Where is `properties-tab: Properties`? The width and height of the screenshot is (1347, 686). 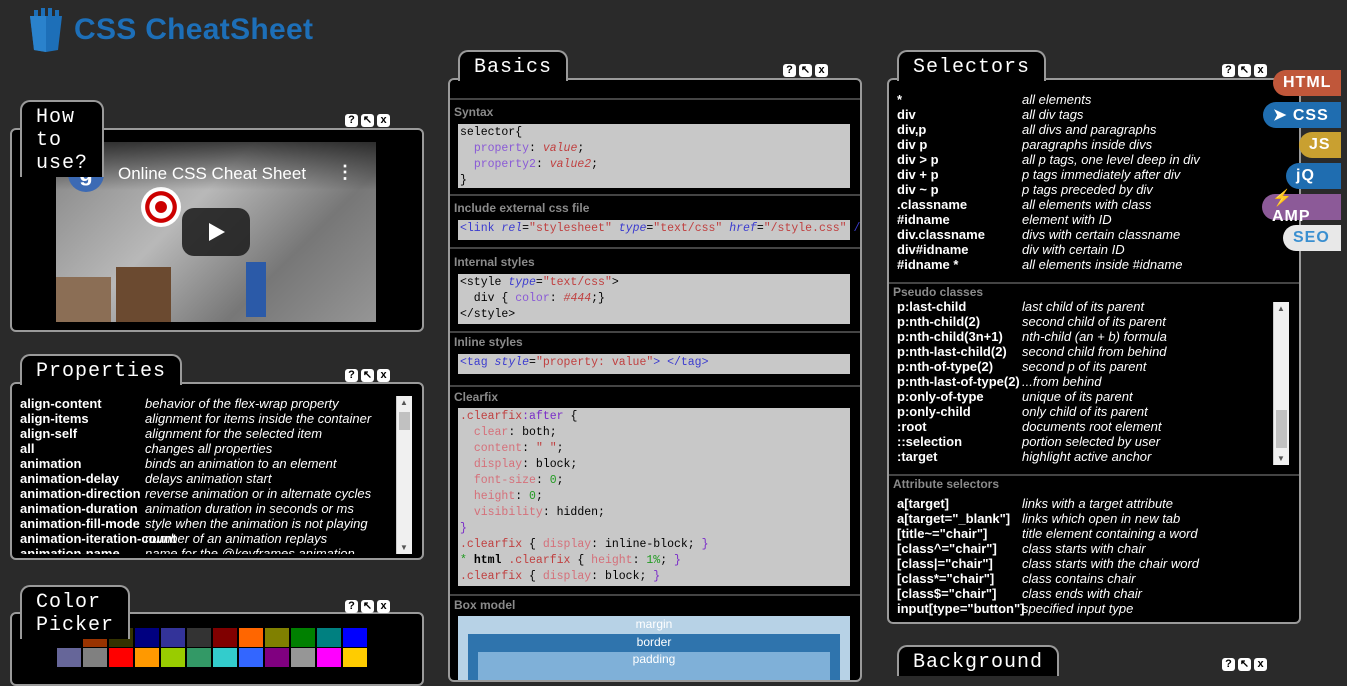
properties-tab: Properties is located at coordinates (101, 369).